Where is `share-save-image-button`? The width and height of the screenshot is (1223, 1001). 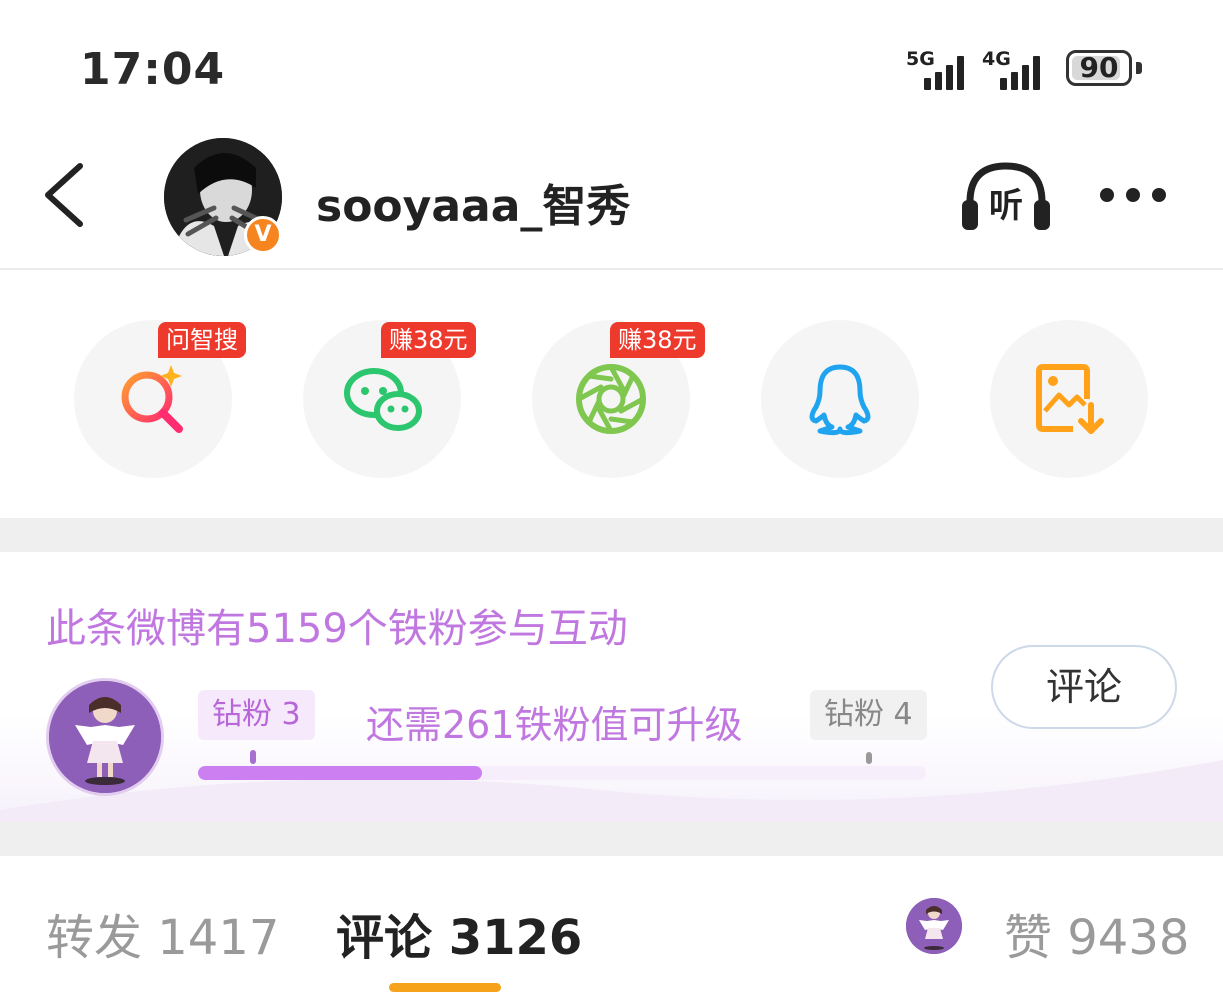
share-save-image-button is located at coordinates (1069, 399).